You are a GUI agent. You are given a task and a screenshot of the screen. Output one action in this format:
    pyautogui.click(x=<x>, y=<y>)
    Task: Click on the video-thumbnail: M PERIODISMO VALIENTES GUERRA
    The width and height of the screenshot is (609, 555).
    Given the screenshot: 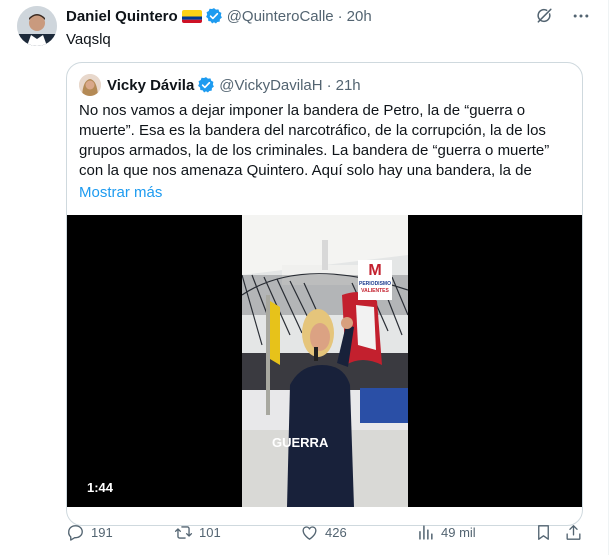 What is the action you would take?
    pyautogui.click(x=325, y=361)
    